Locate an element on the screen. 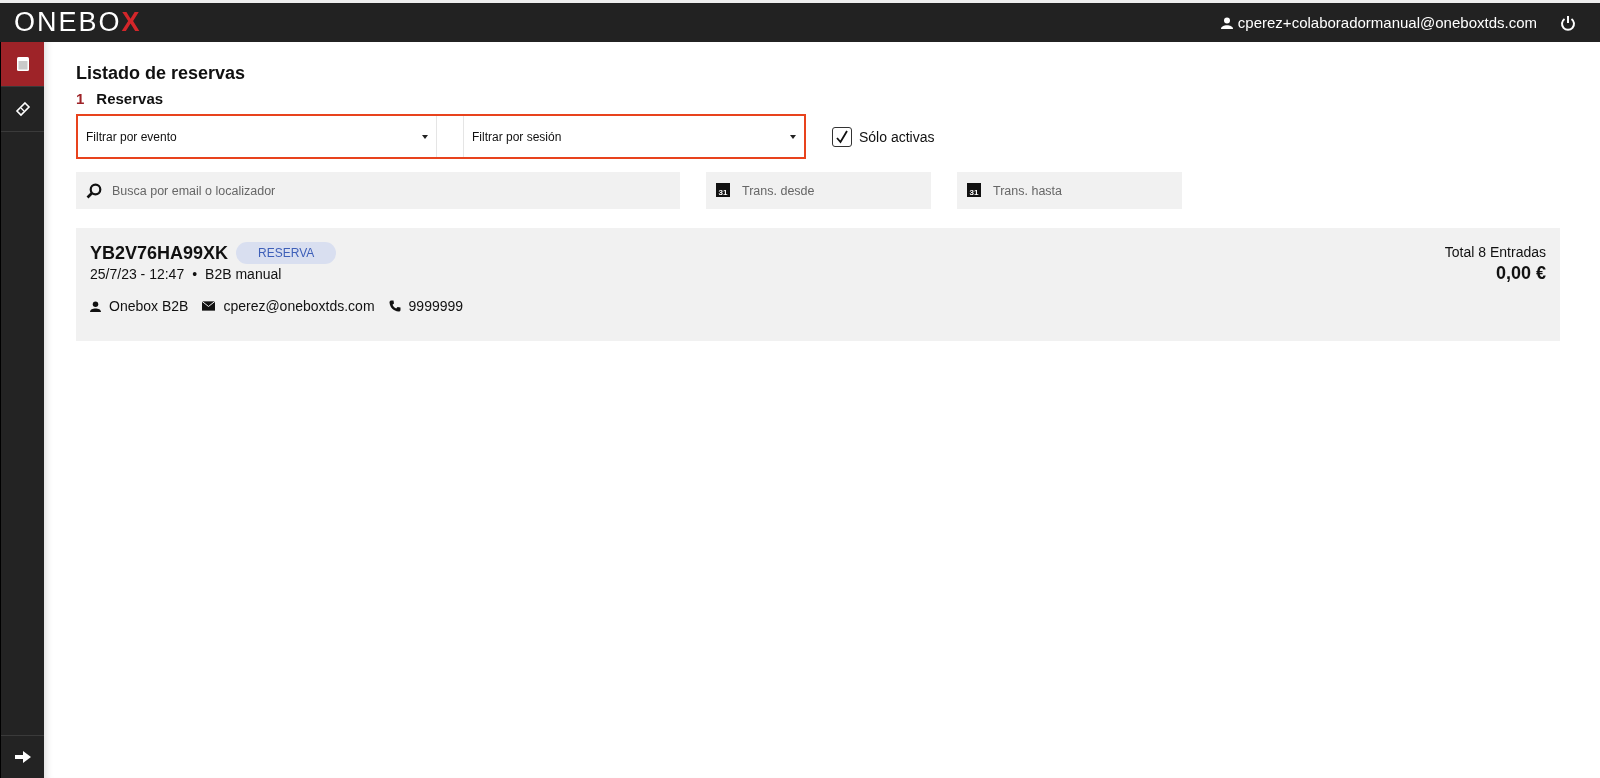  client-name: Onebox B2B is located at coordinates (149, 306).